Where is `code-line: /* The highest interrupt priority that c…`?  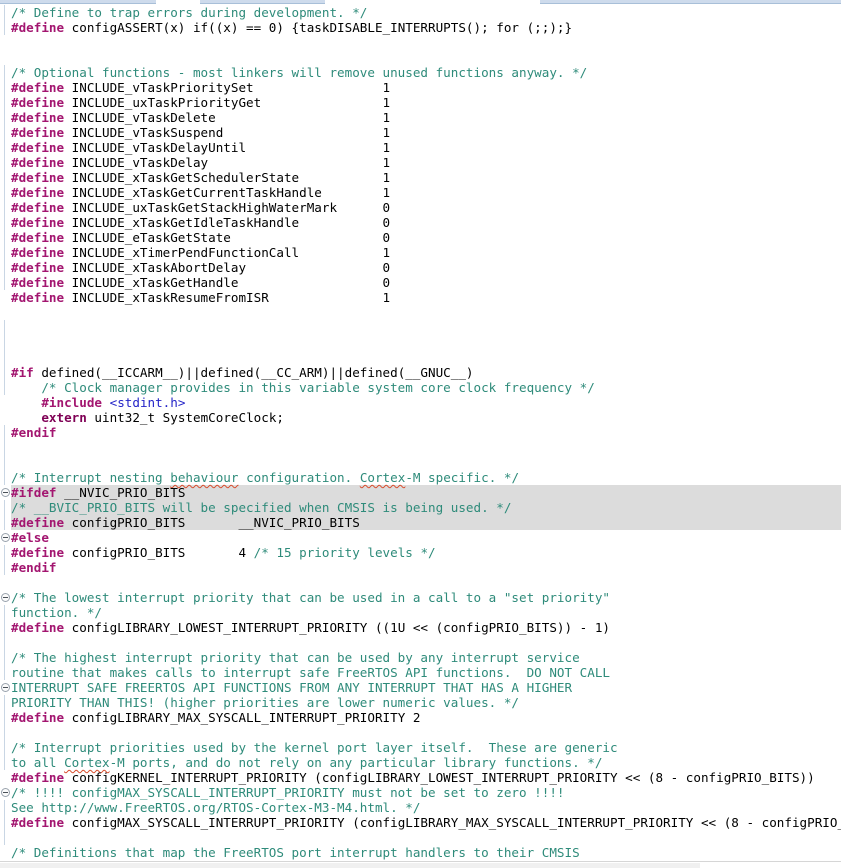 code-line: /* The highest interrupt priority that c… is located at coordinates (426, 657).